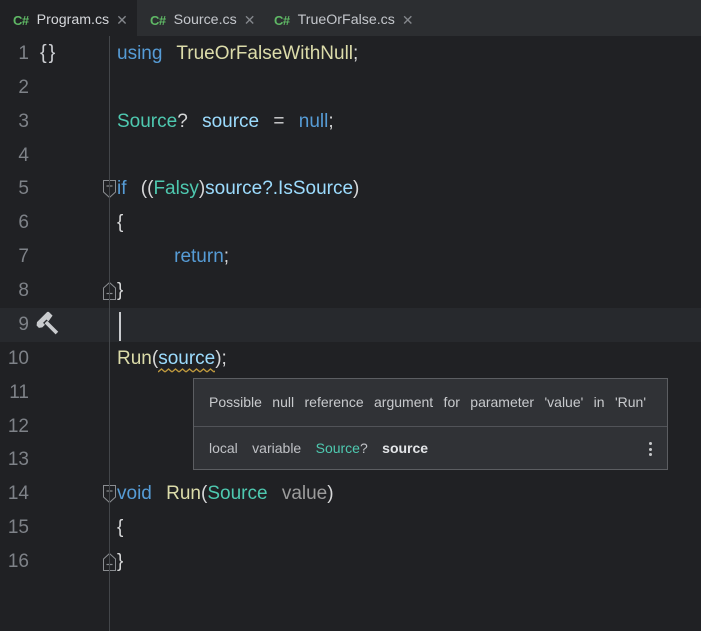 The image size is (701, 631). I want to click on code-token: value, so click(304, 494).